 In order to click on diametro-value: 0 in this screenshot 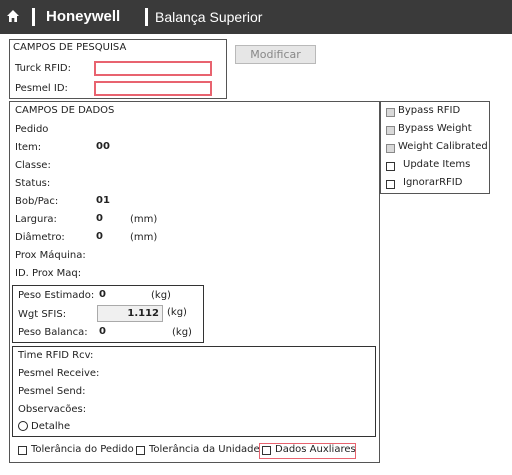, I will do `click(99, 236)`.